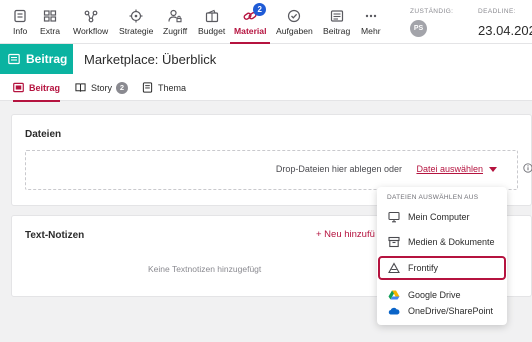 The image size is (532, 342). What do you see at coordinates (337, 31) in the screenshot?
I see `nav-beitrag-label: Beitrag` at bounding box center [337, 31].